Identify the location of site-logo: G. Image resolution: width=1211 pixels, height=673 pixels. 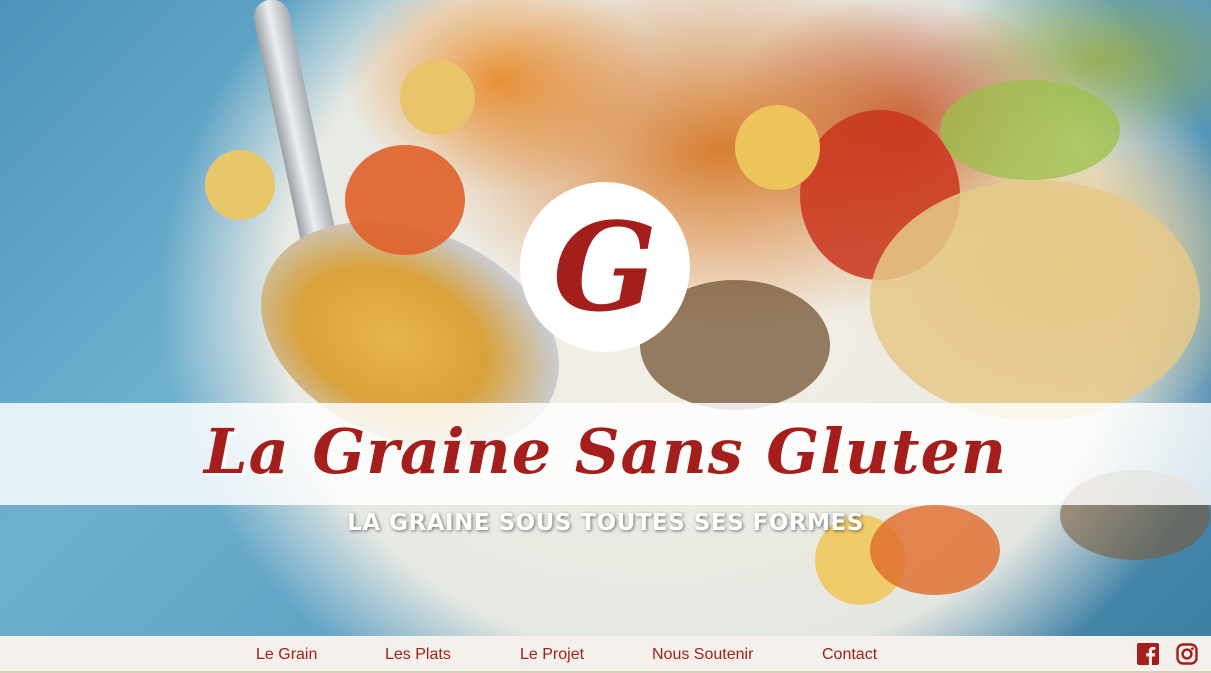
(605, 267).